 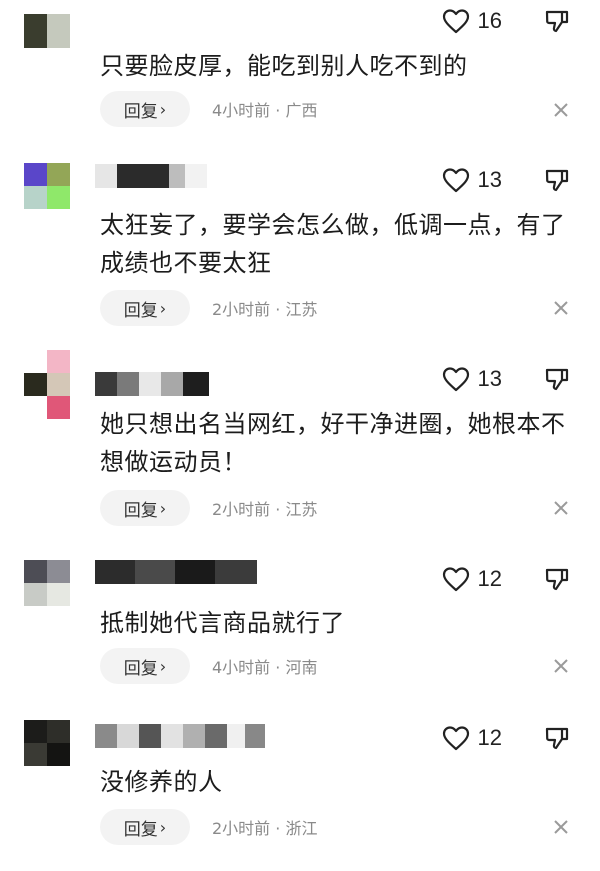 What do you see at coordinates (333, 443) in the screenshot?
I see `comment-text: 她只想出名当网红，好干净进圈，她根本不想做运动员！` at bounding box center [333, 443].